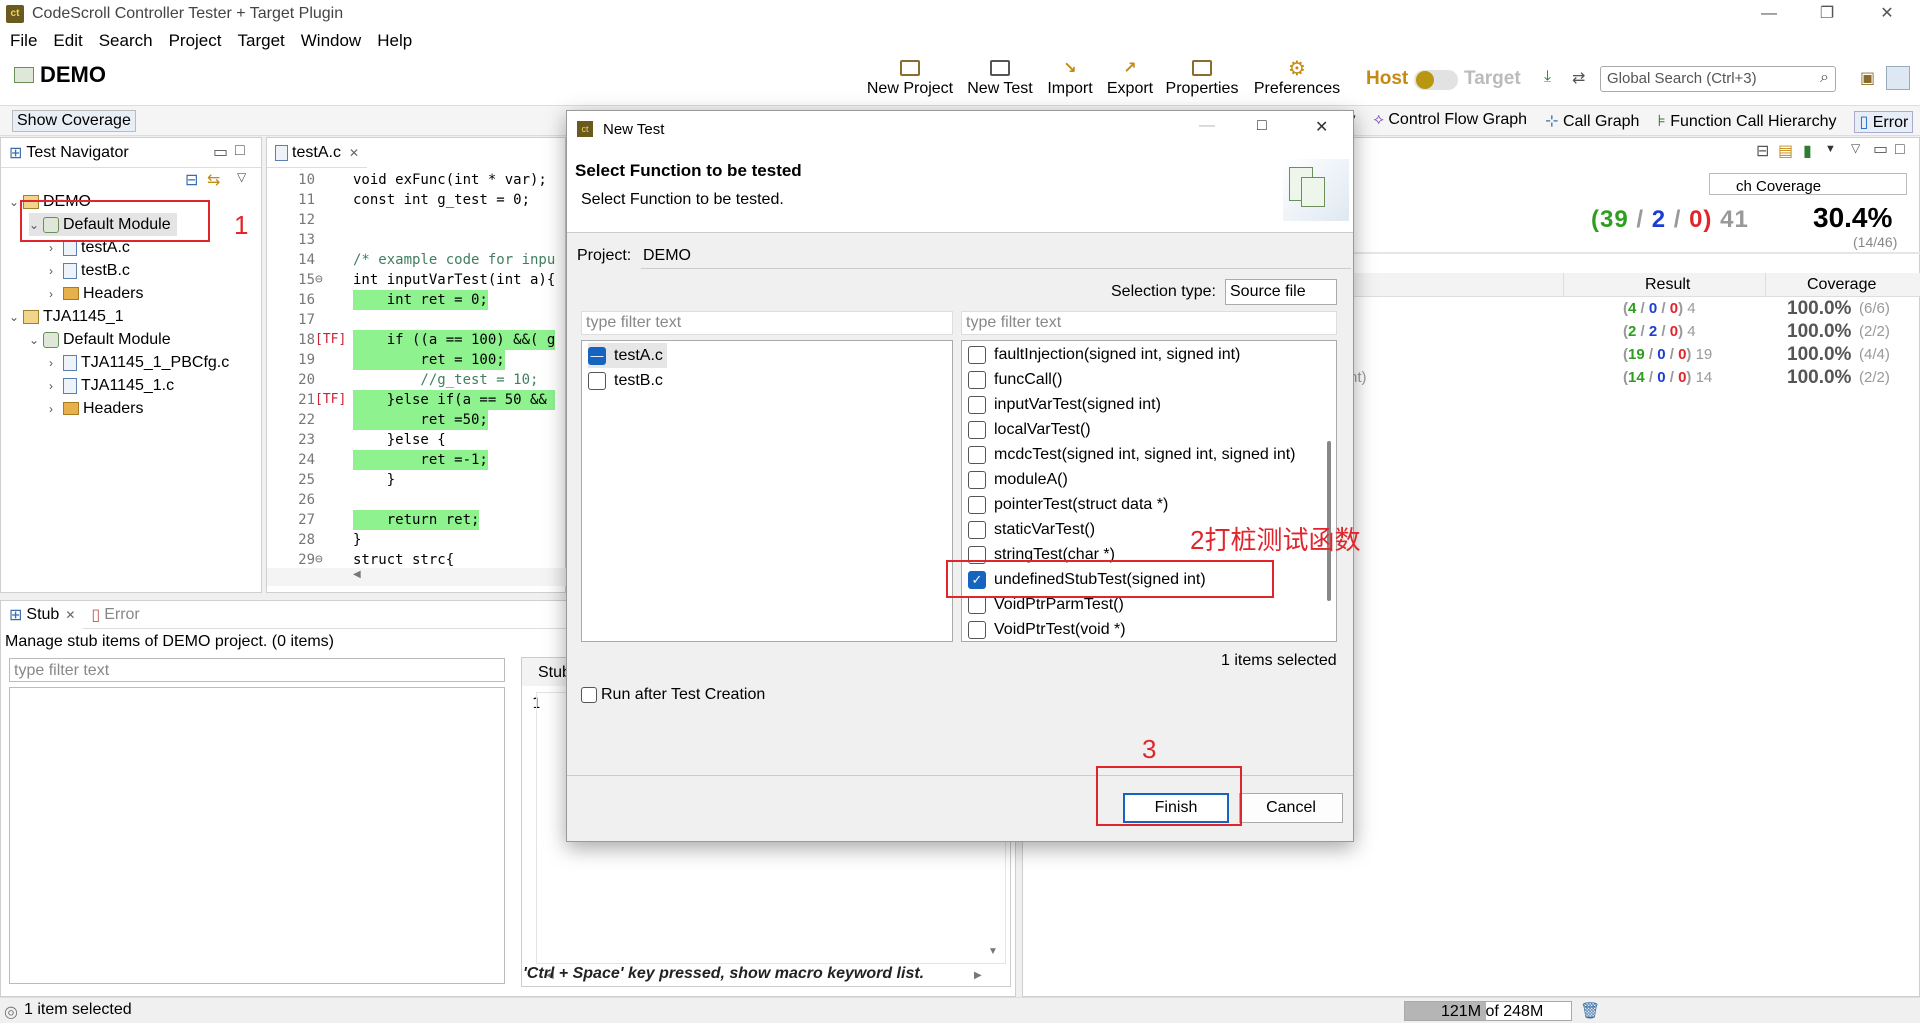 The image size is (1920, 1023). I want to click on menu-search: Search, so click(126, 41).